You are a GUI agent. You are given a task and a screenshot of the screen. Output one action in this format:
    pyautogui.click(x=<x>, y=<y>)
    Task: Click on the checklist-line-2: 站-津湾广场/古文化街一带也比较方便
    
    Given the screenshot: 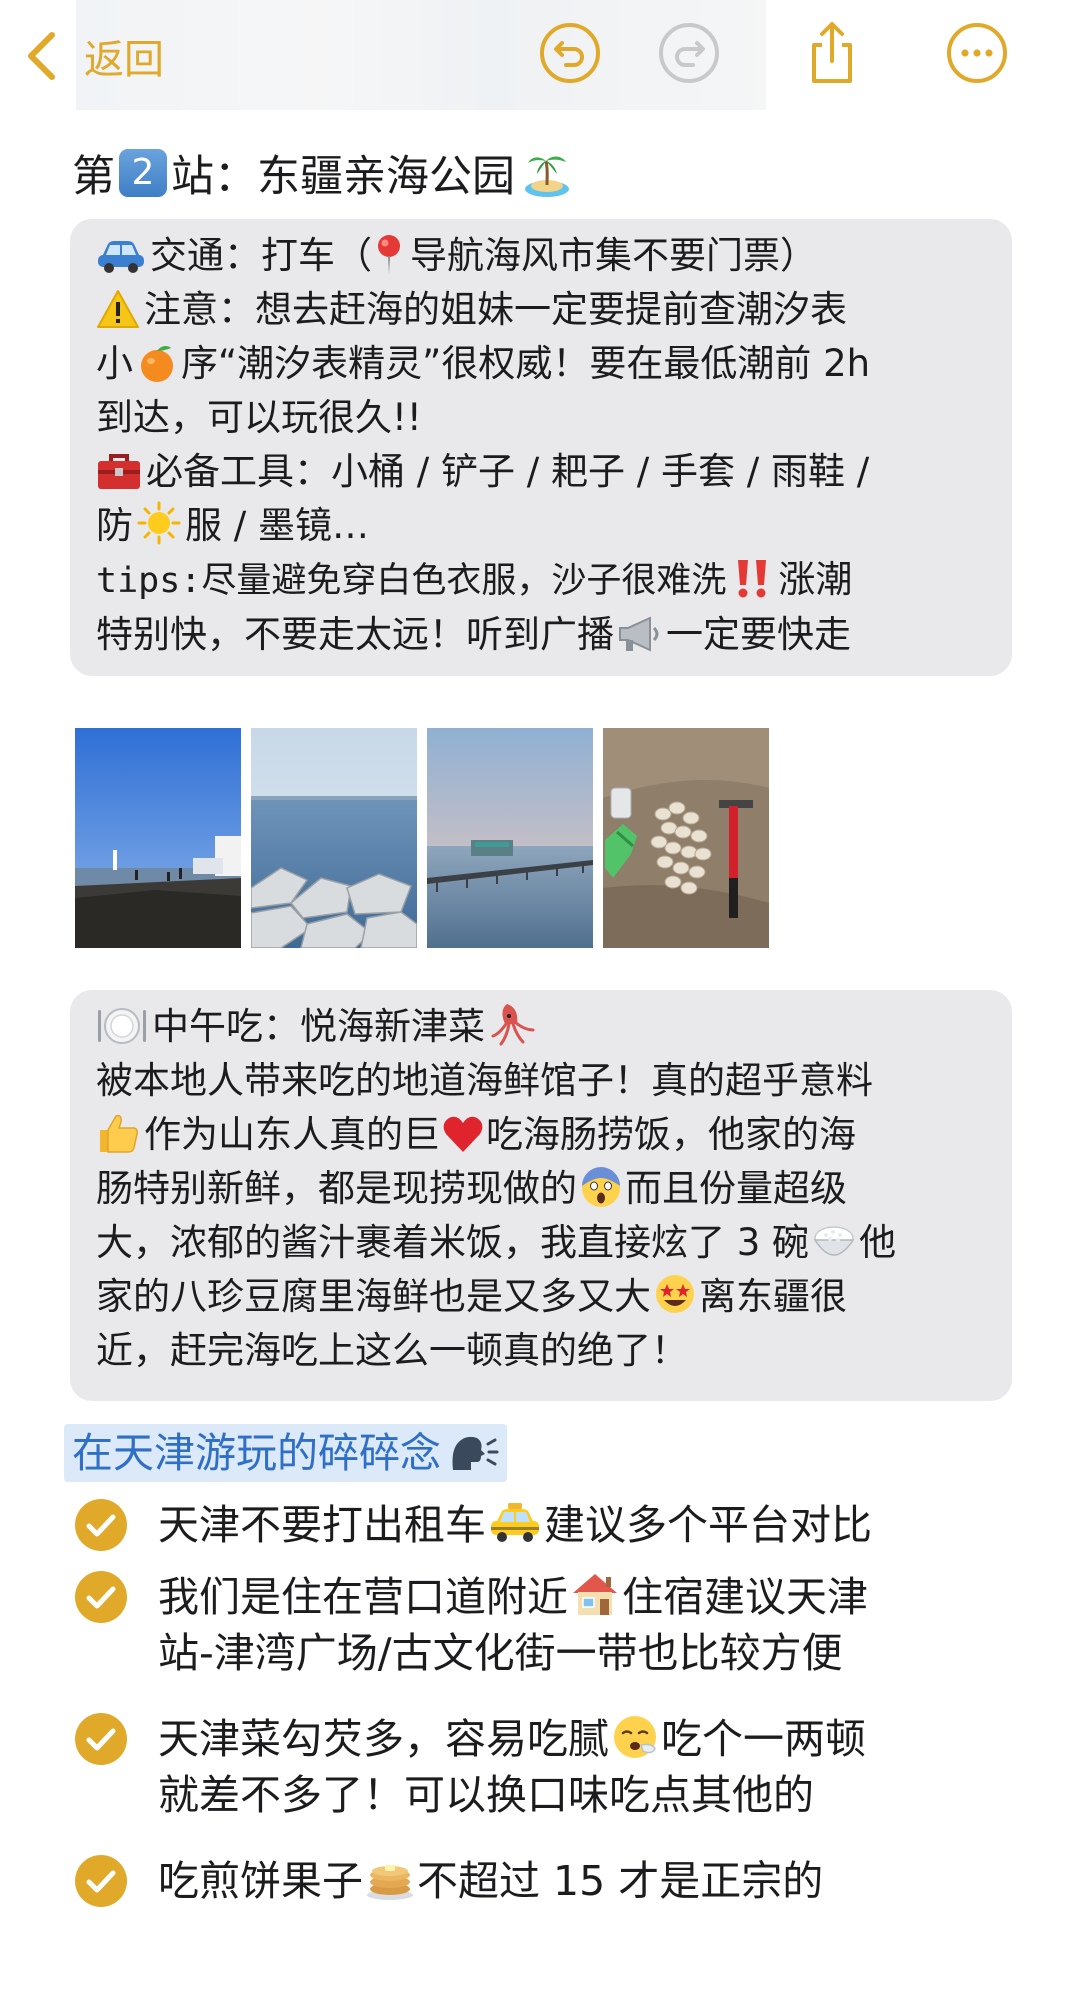 What is the action you would take?
    pyautogui.click(x=500, y=1653)
    